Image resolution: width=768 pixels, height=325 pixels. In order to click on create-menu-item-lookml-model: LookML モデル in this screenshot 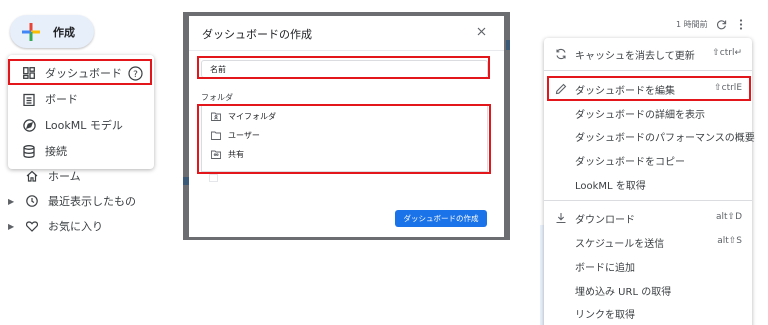, I will do `click(81, 125)`.